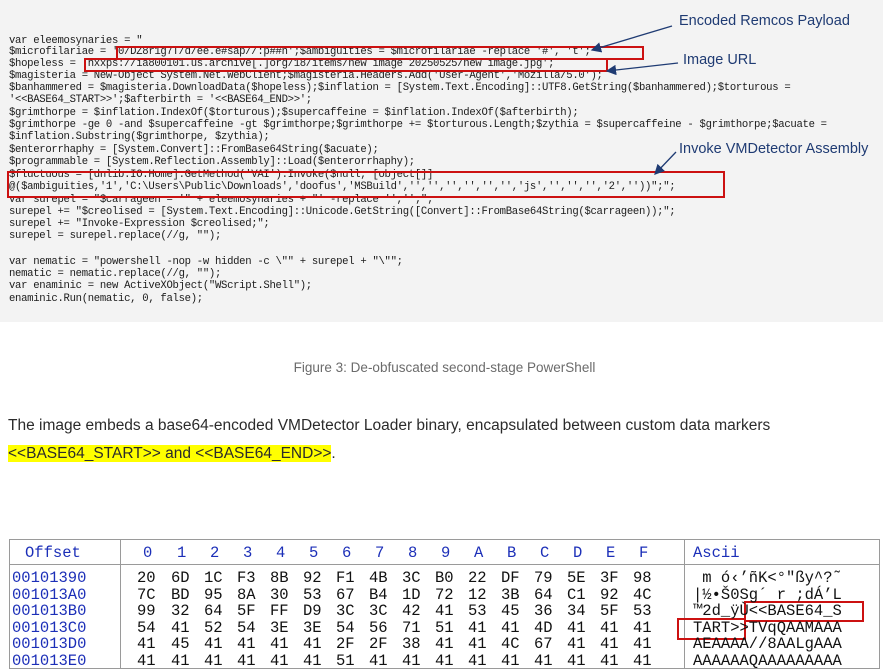  What do you see at coordinates (246, 595) in the screenshot?
I see `hex-byte: 8A` at bounding box center [246, 595].